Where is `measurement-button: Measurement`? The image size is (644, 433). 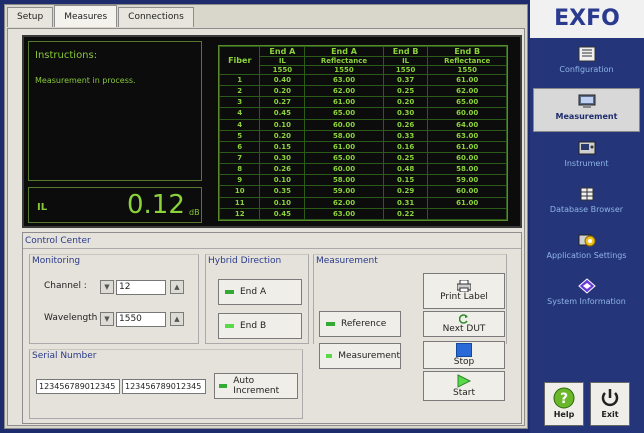
measurement-button: Measurement is located at coordinates (360, 356).